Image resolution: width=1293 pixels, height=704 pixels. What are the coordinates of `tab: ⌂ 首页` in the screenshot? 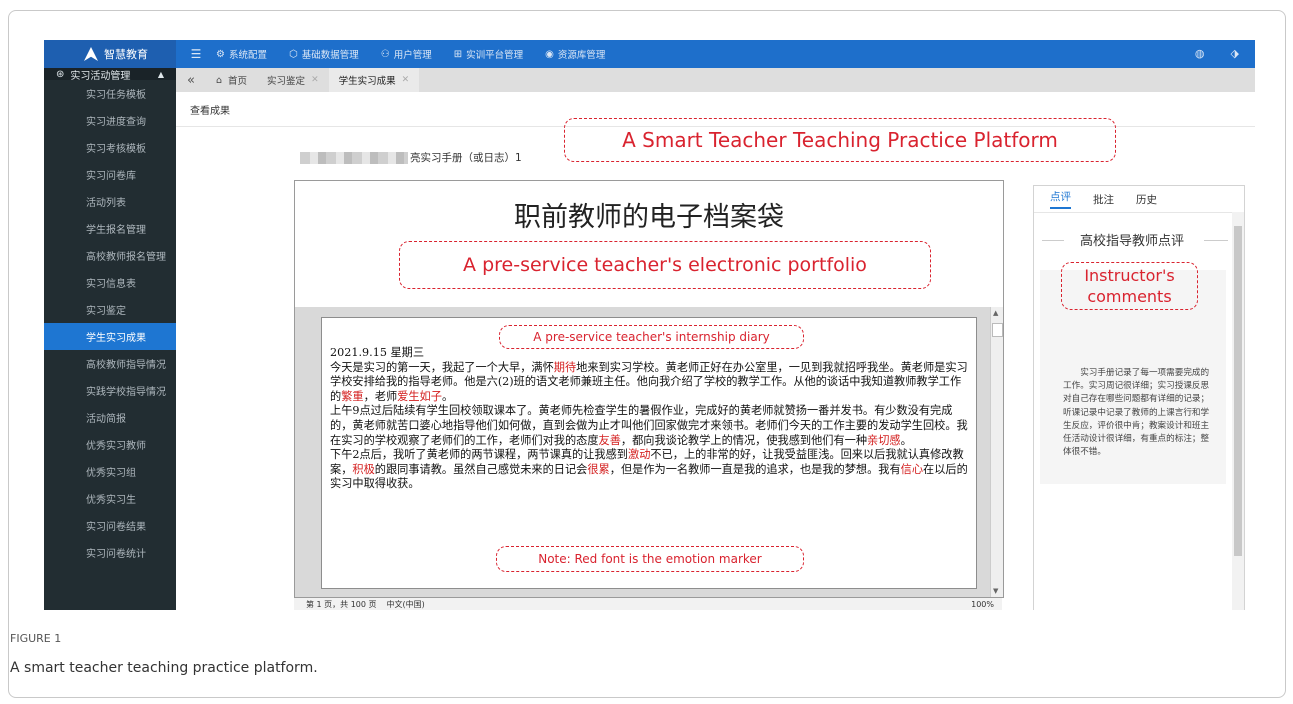 It's located at (231, 80).